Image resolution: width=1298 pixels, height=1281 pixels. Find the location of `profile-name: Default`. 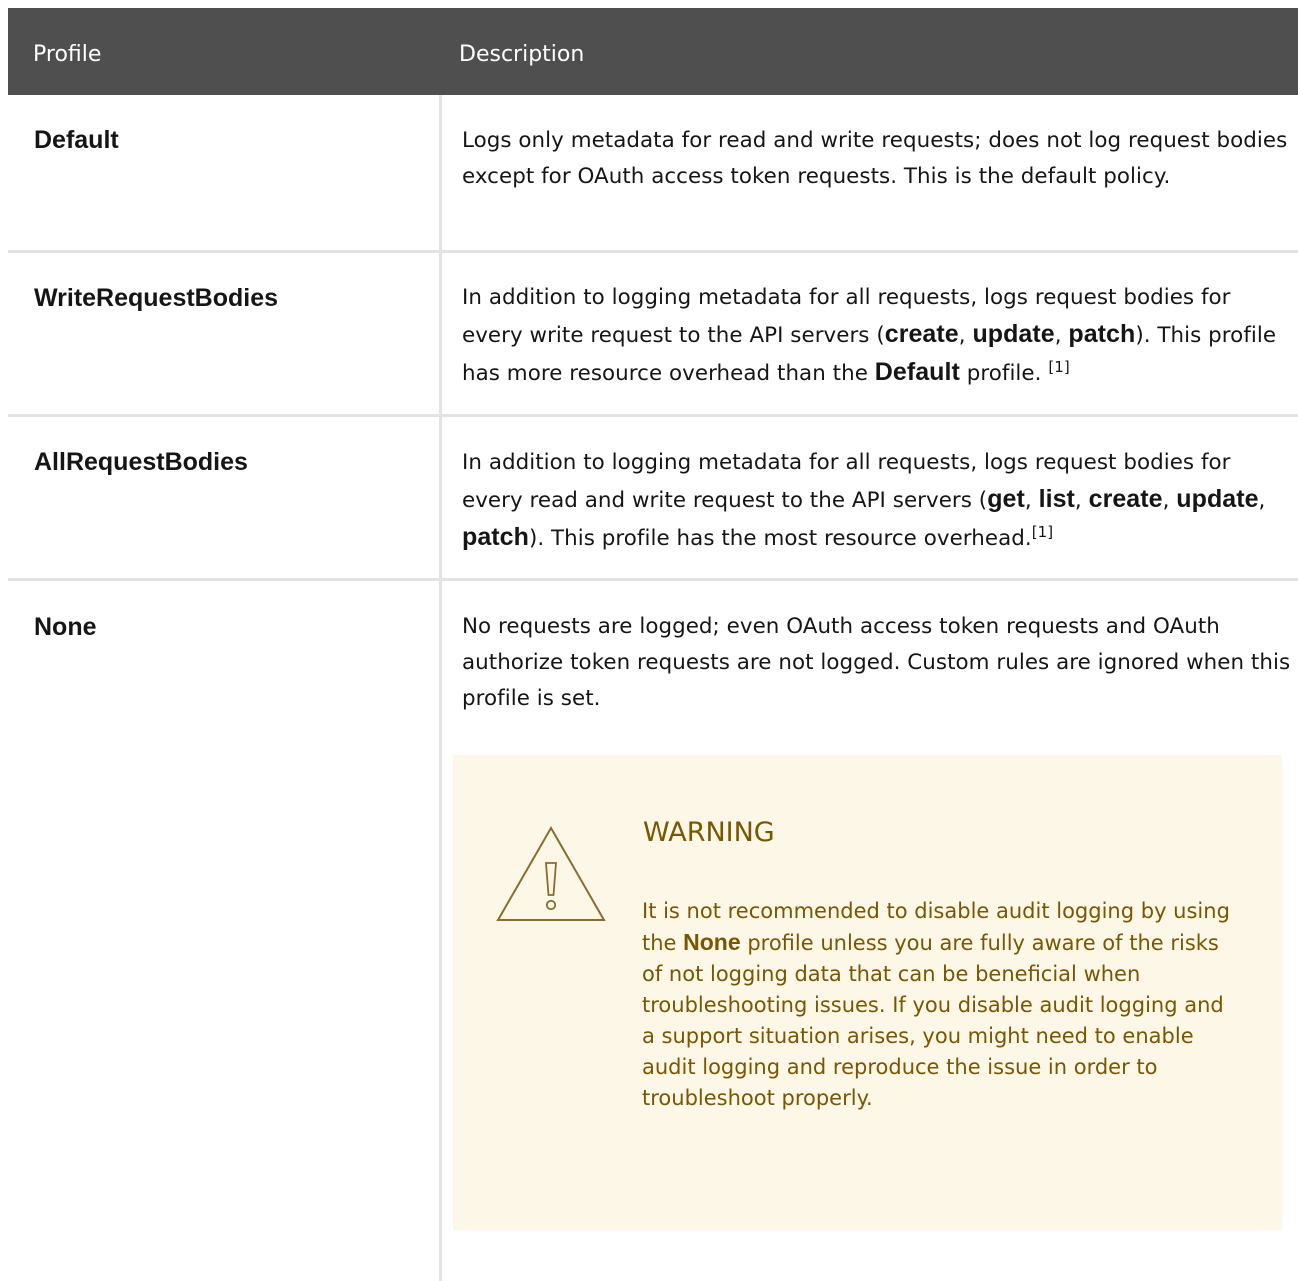

profile-name: Default is located at coordinates (76, 140).